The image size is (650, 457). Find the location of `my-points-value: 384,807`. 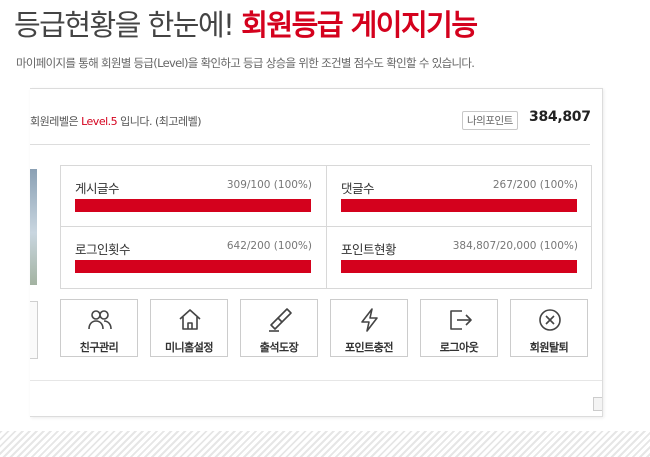

my-points-value: 384,807 is located at coordinates (560, 117).